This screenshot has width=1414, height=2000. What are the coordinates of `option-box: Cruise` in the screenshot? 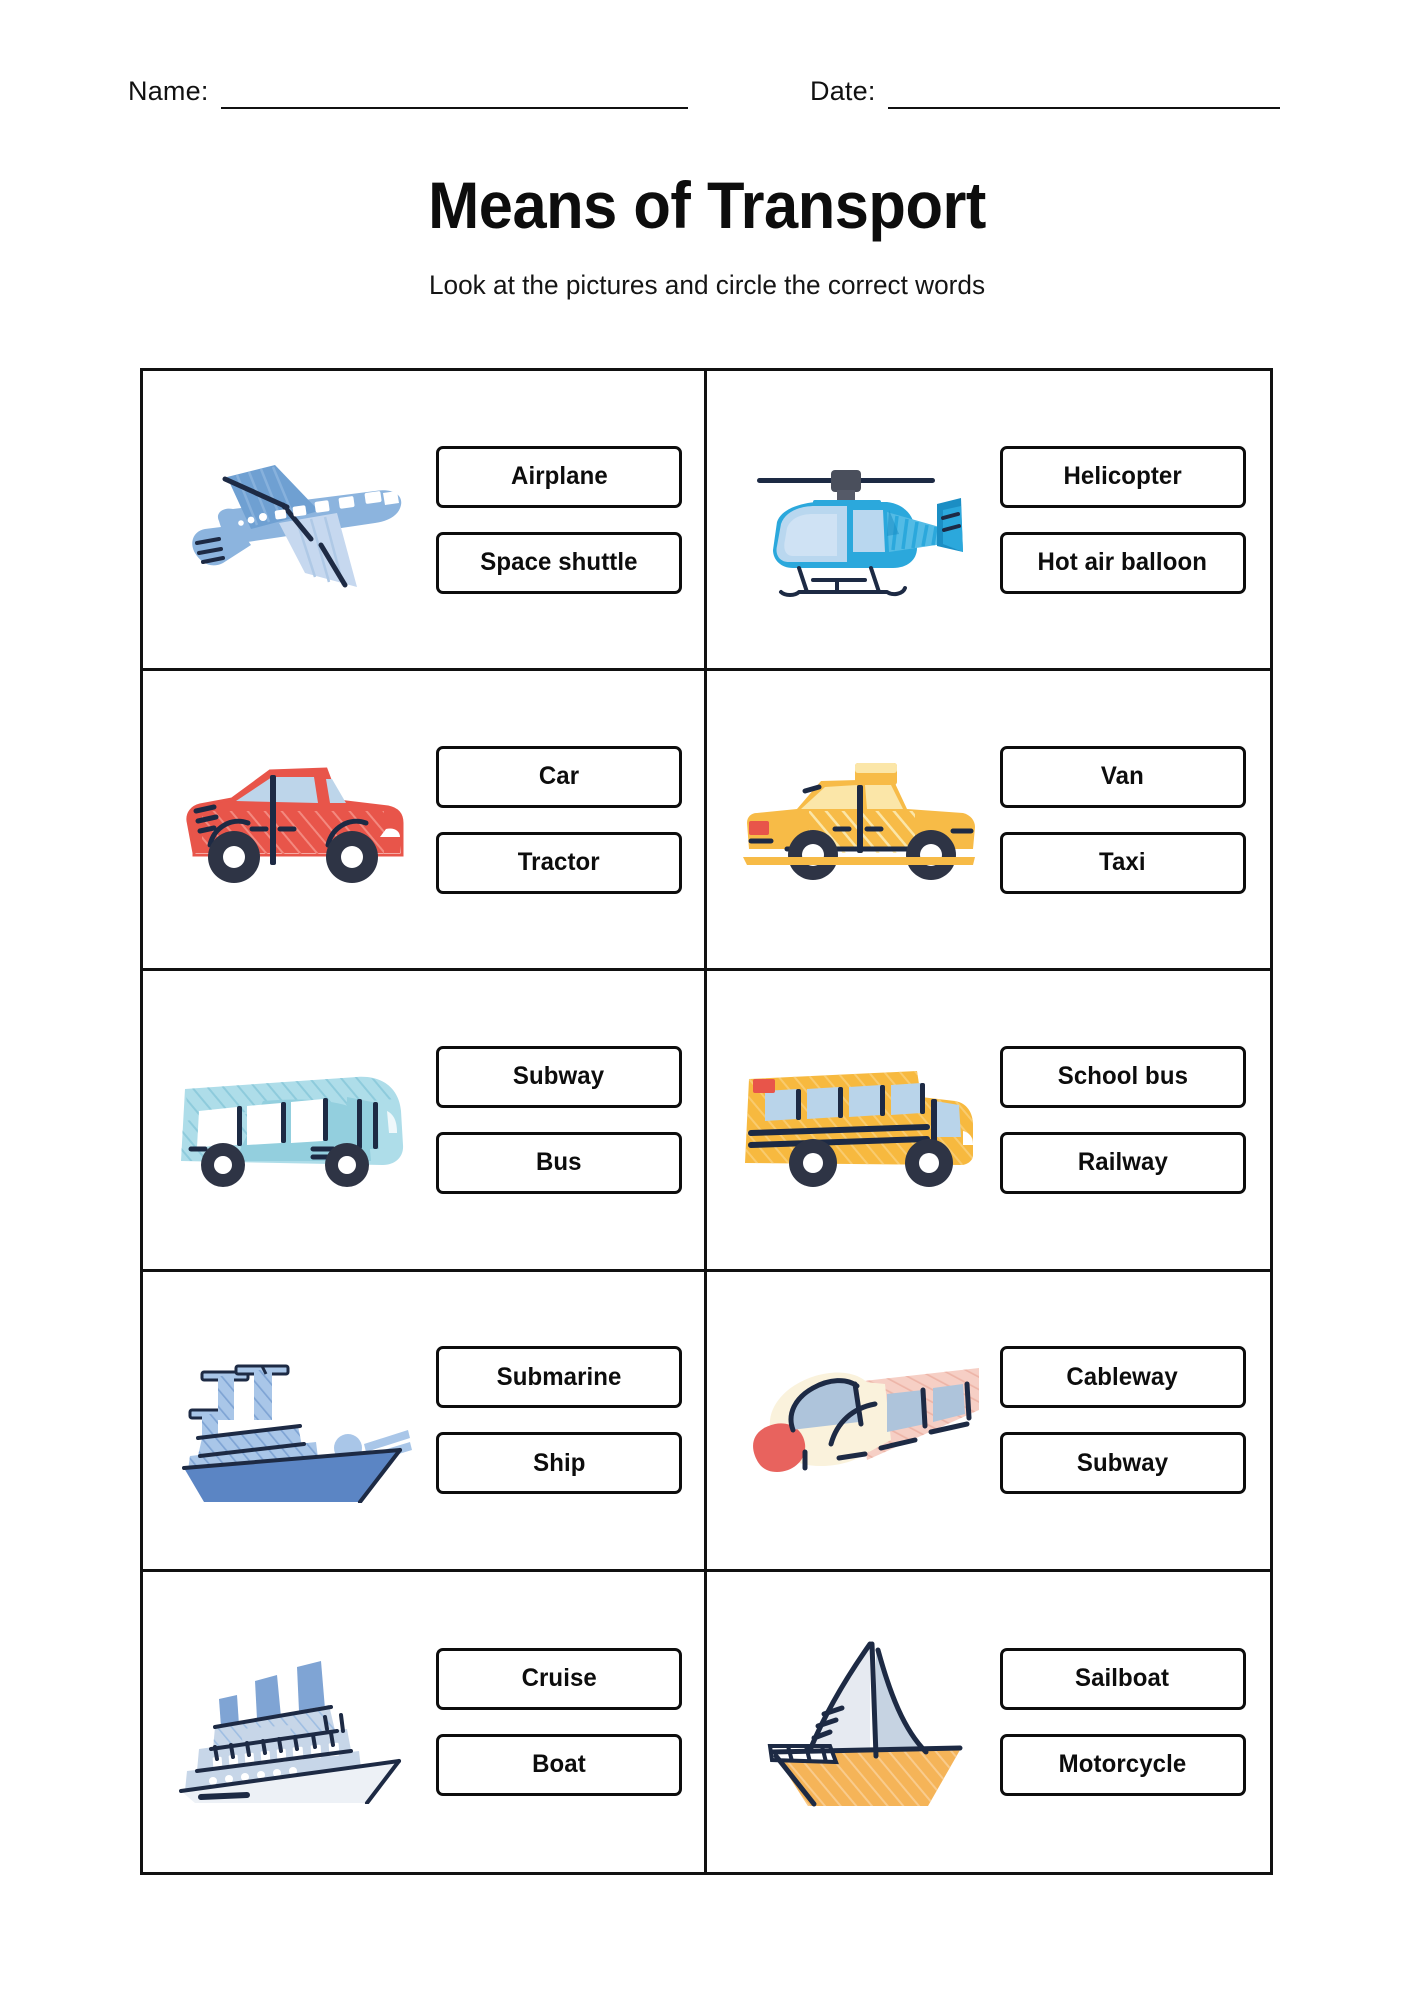 It's located at (559, 1678).